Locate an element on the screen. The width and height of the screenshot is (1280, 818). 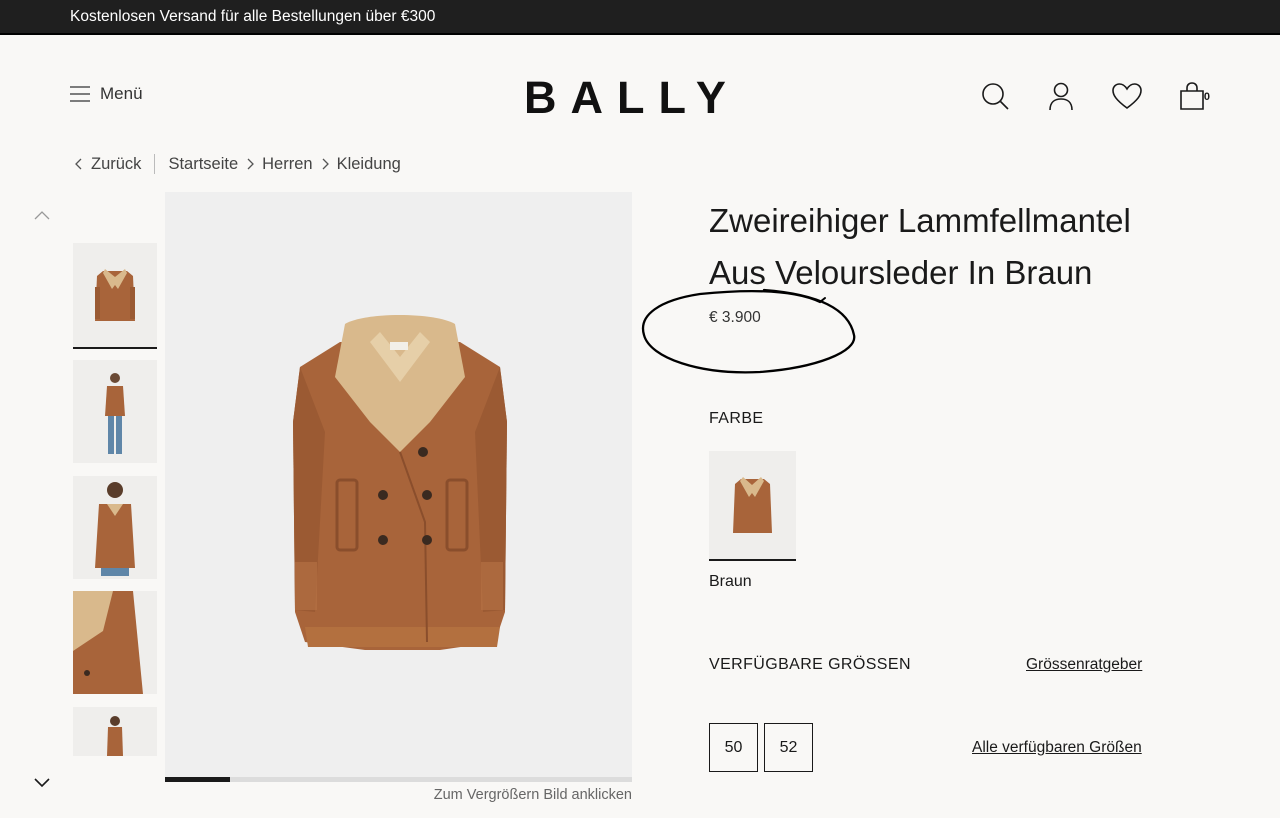
back-link: Zurück is located at coordinates (108, 164).